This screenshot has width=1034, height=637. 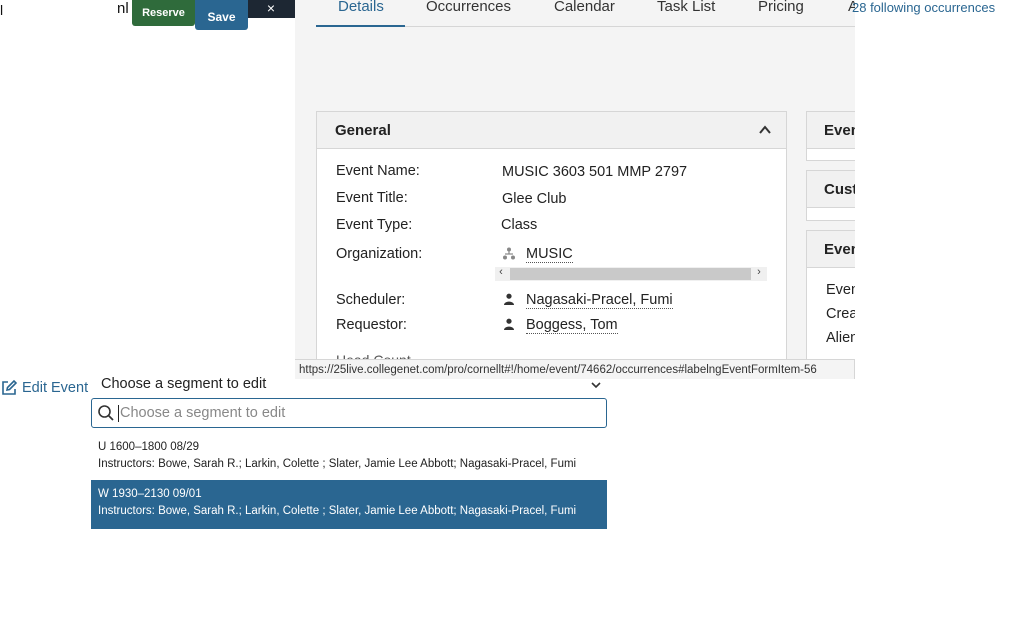 What do you see at coordinates (271, 8) in the screenshot?
I see `close-icon: ×` at bounding box center [271, 8].